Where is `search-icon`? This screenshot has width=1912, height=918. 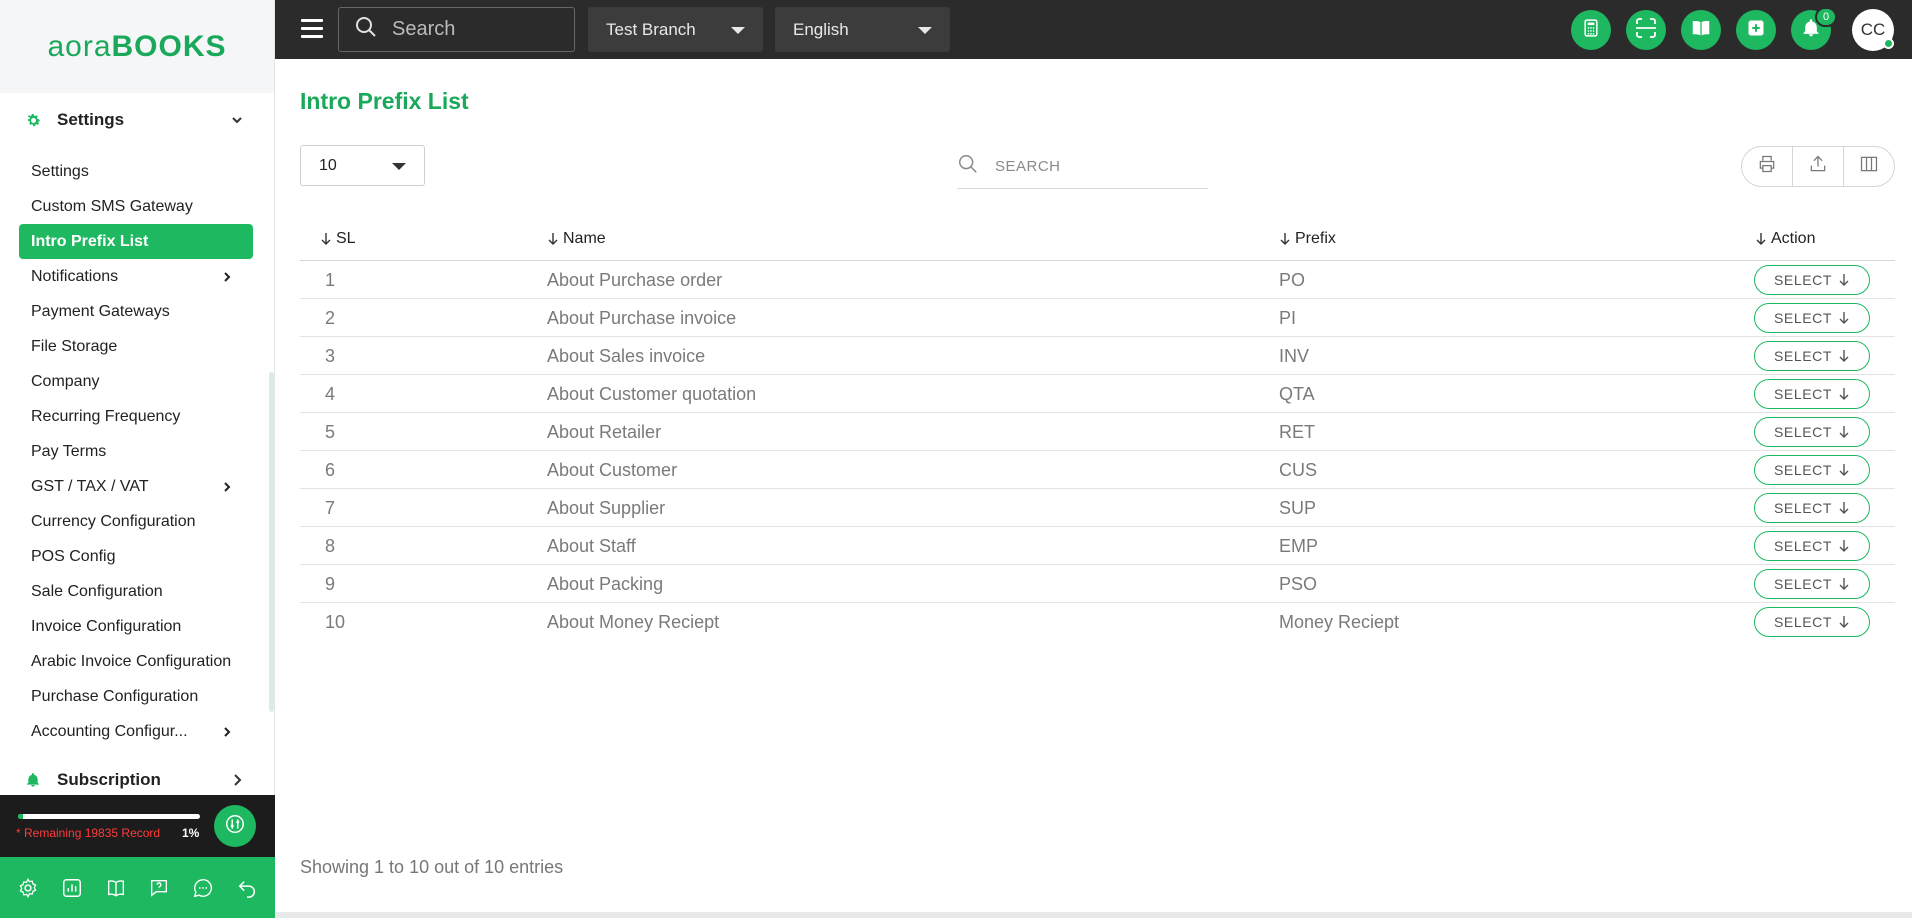
search-icon is located at coordinates (968, 166).